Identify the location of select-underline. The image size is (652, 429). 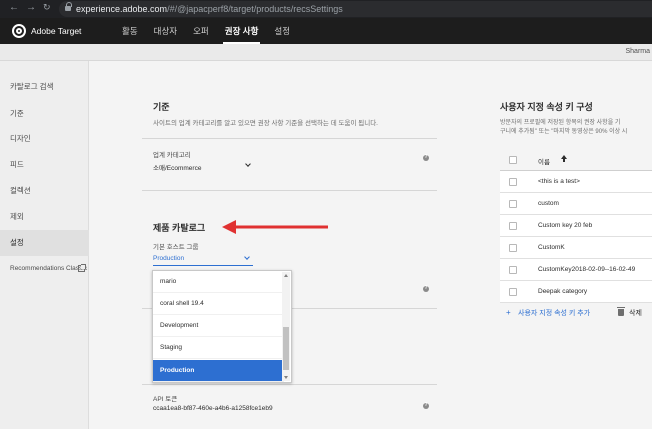
(203, 265).